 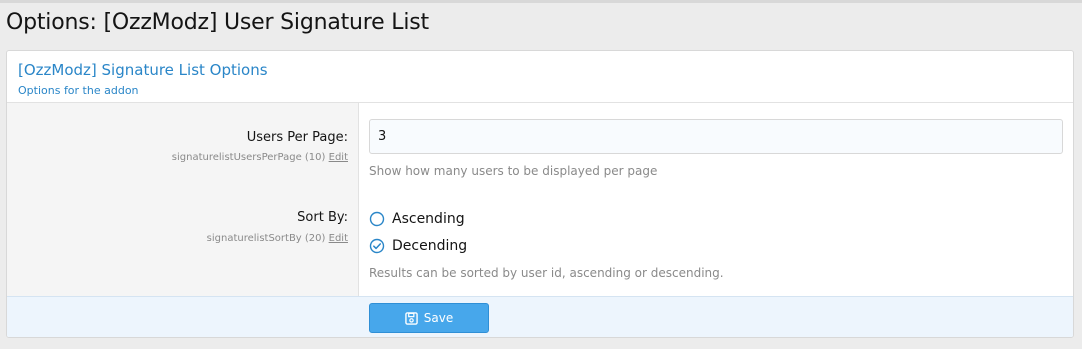 What do you see at coordinates (297, 137) in the screenshot?
I see `users-per-page-label: Users Per Page:` at bounding box center [297, 137].